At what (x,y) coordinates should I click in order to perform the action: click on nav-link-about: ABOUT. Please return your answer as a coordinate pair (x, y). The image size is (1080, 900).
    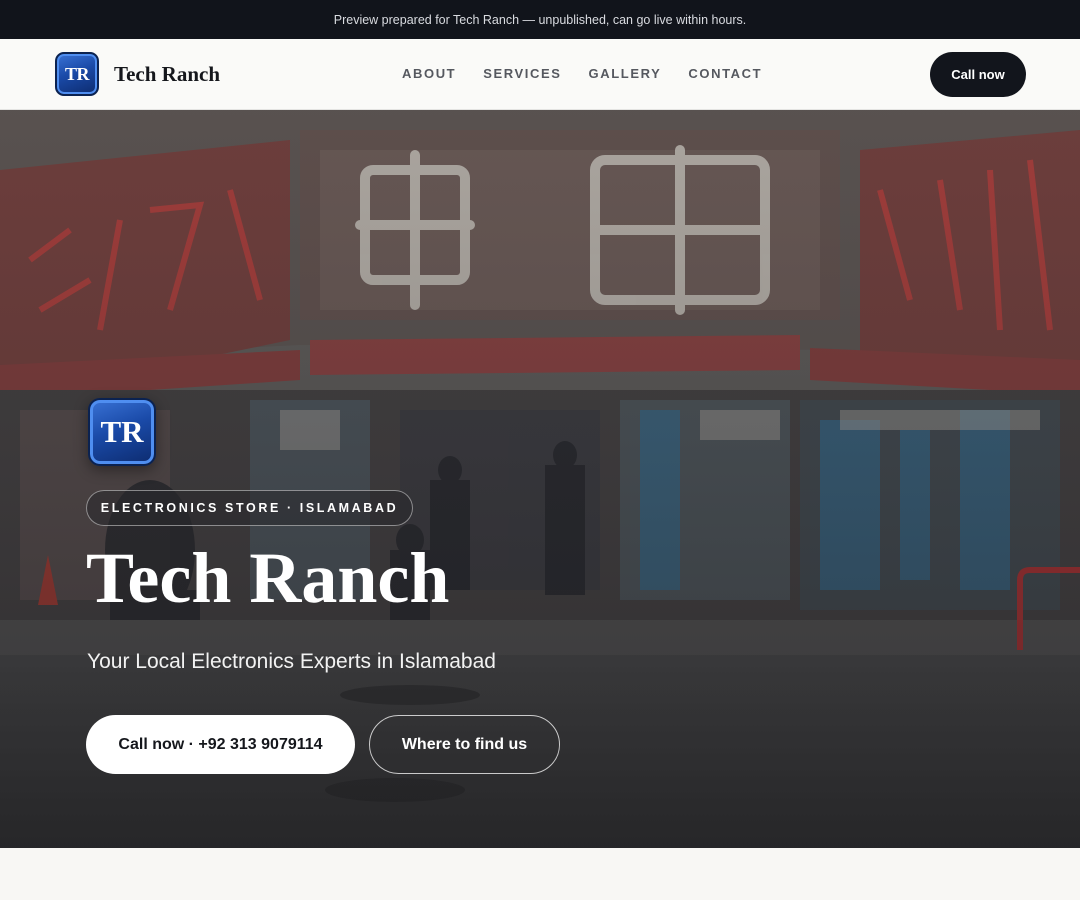
    Looking at the image, I should click on (429, 73).